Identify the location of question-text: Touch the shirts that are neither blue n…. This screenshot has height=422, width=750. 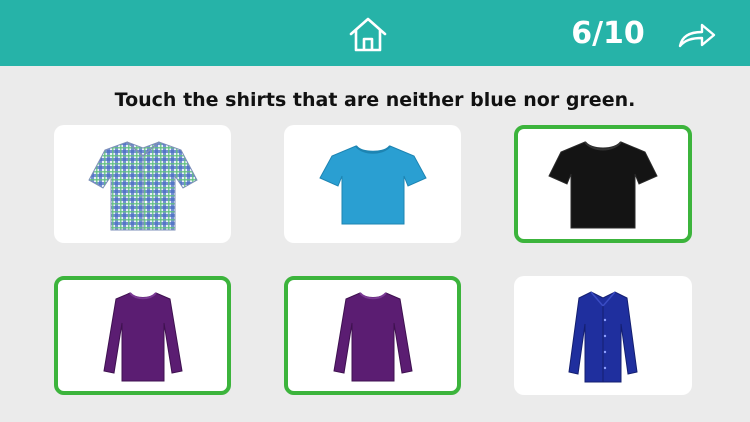
(375, 100).